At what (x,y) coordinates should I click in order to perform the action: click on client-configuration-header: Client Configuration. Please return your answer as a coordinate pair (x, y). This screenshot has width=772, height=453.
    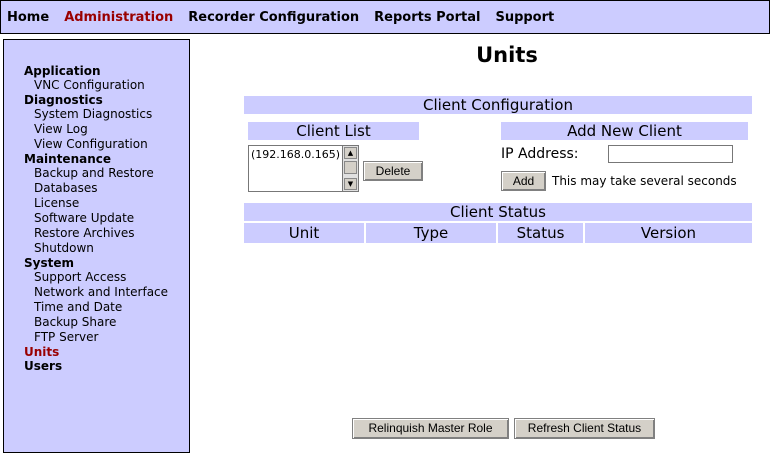
    Looking at the image, I should click on (498, 105).